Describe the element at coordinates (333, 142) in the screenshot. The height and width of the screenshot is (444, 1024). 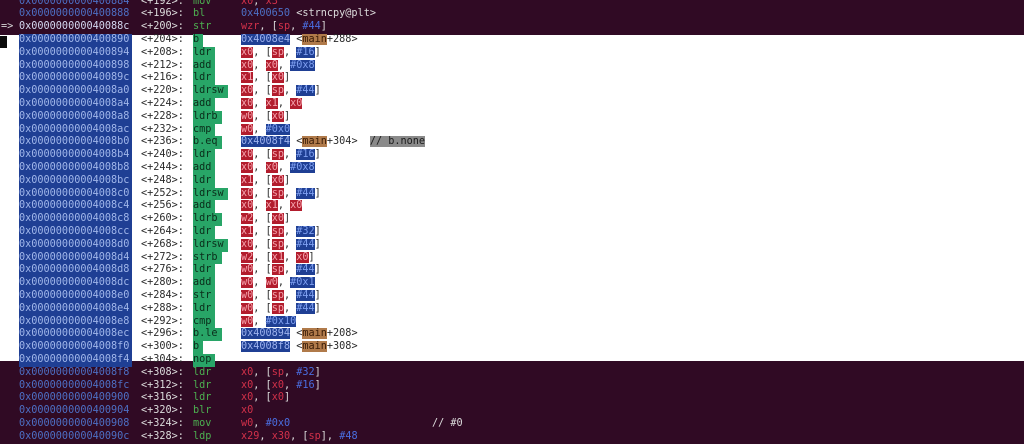
I see `instruction-operands: 0x4008f4 <main+304> // b.none` at that location.